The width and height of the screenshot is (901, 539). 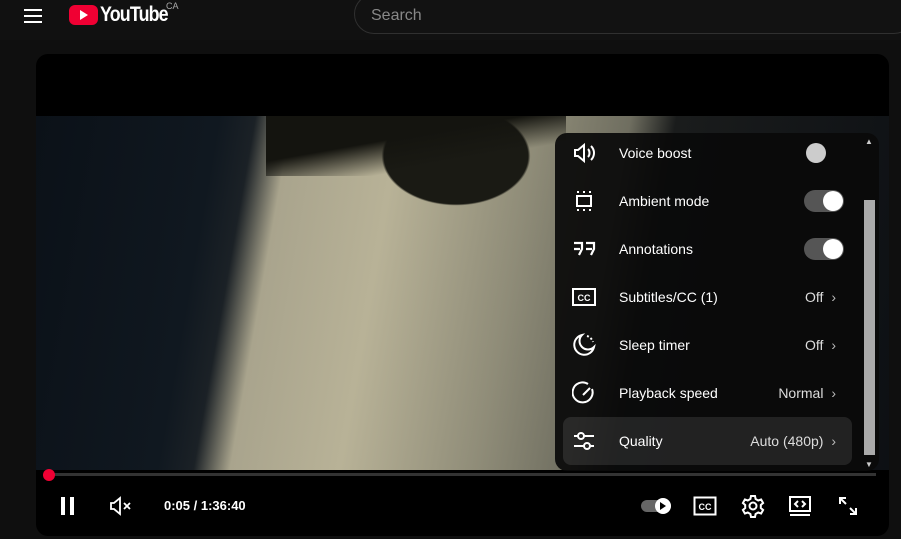 I want to click on scrubber-handle, so click(x=49, y=475).